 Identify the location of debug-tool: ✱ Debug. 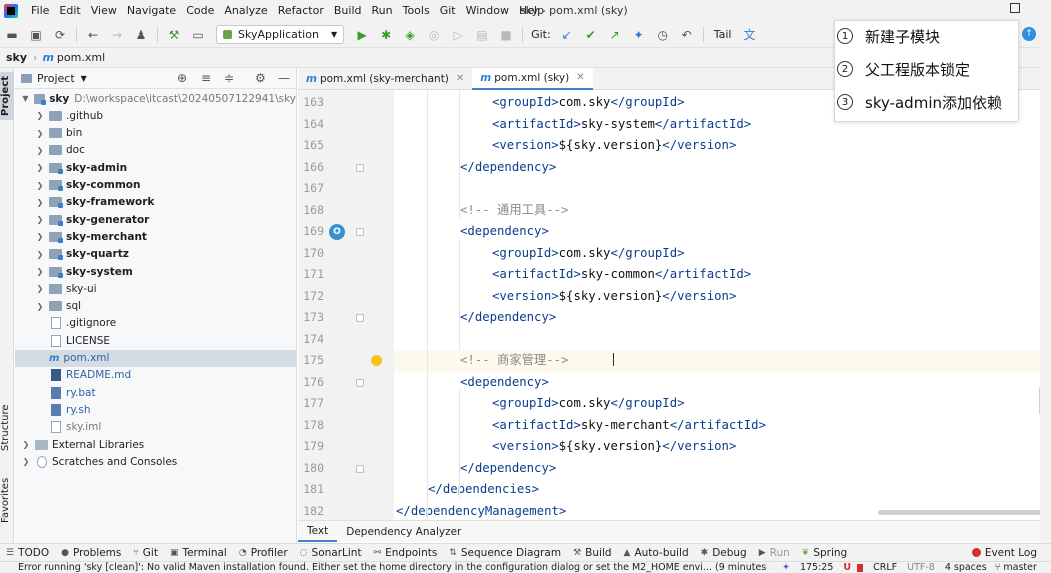
(724, 553).